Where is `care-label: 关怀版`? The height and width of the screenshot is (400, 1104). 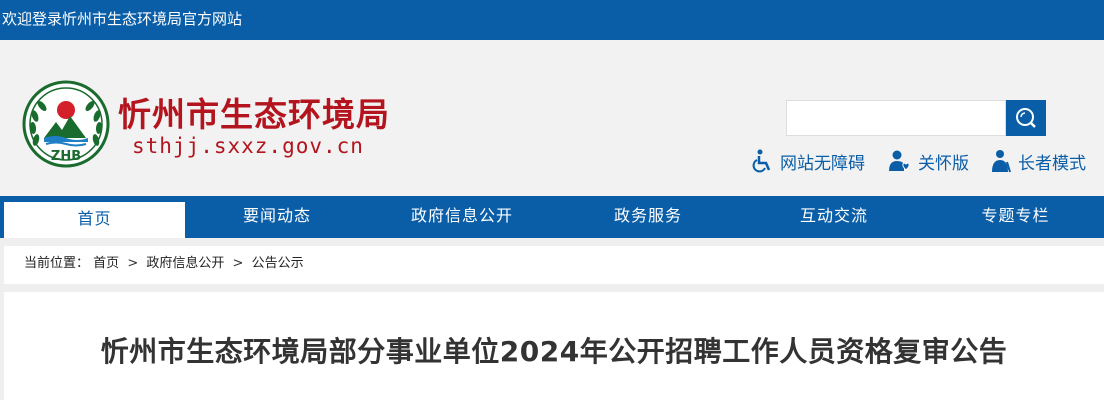 care-label: 关怀版 is located at coordinates (943, 163).